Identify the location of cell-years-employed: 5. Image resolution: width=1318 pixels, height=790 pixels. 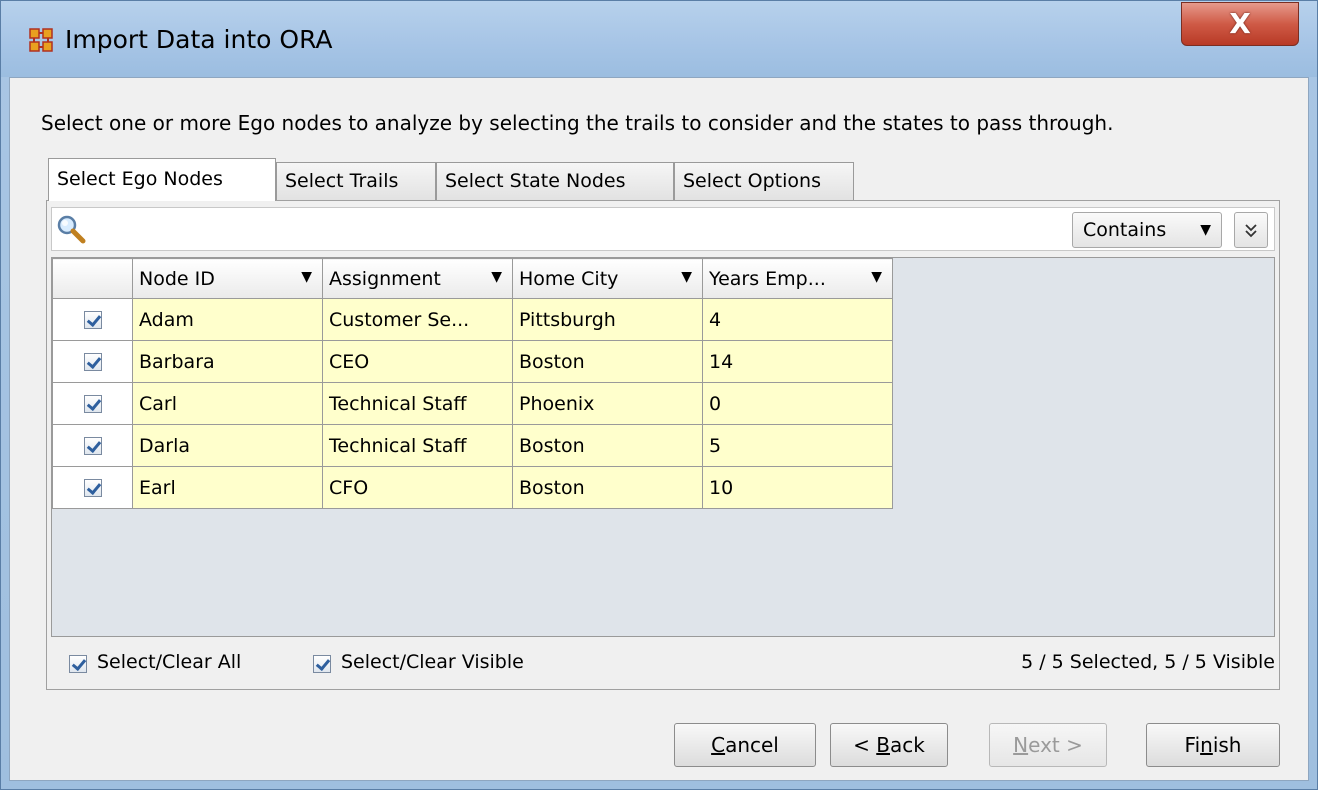
(797, 445).